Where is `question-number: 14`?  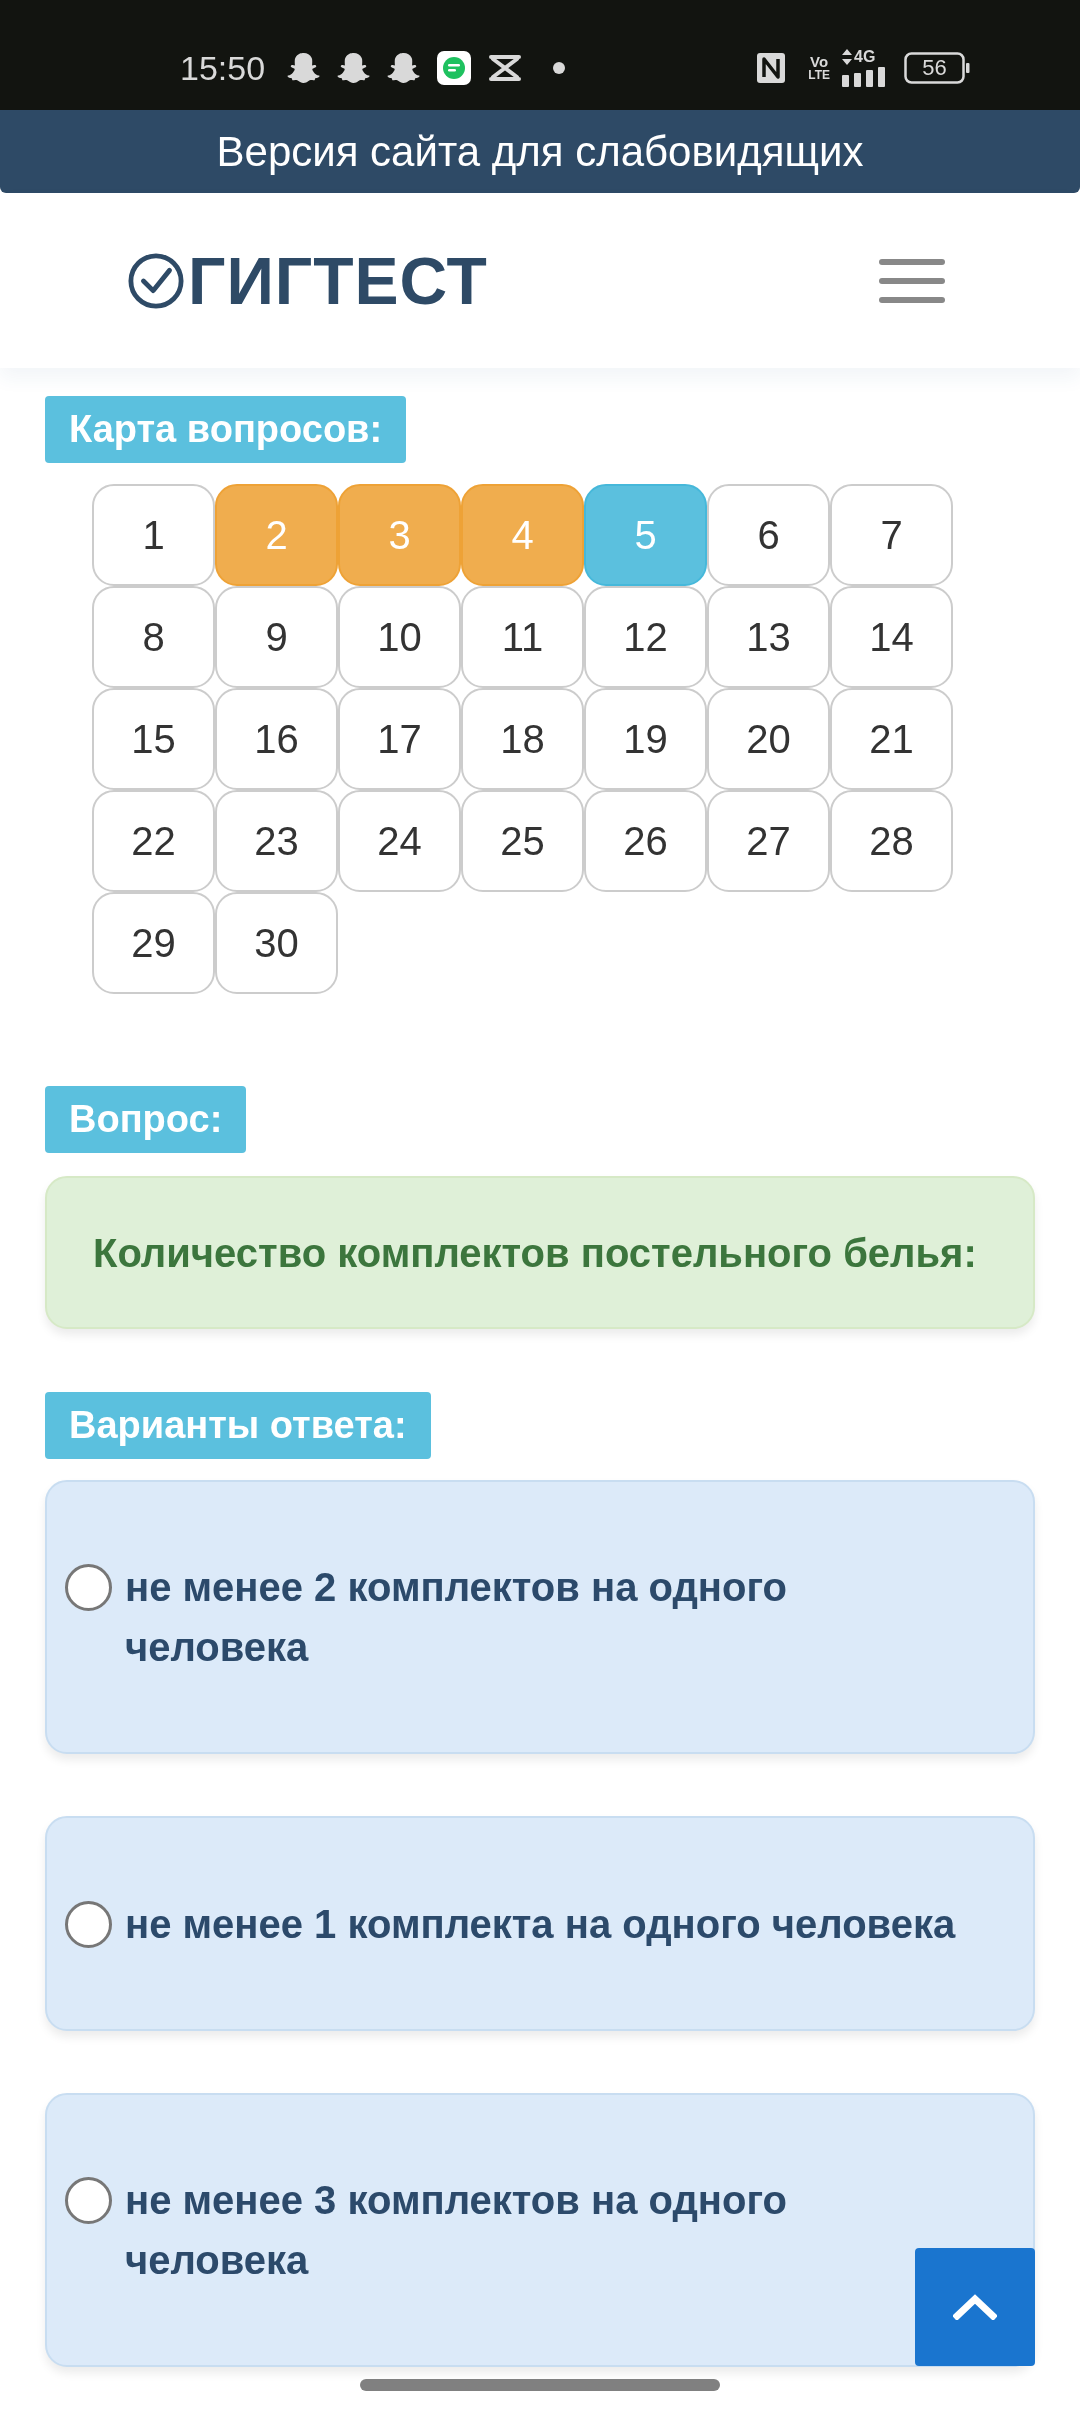 question-number: 14 is located at coordinates (891, 637).